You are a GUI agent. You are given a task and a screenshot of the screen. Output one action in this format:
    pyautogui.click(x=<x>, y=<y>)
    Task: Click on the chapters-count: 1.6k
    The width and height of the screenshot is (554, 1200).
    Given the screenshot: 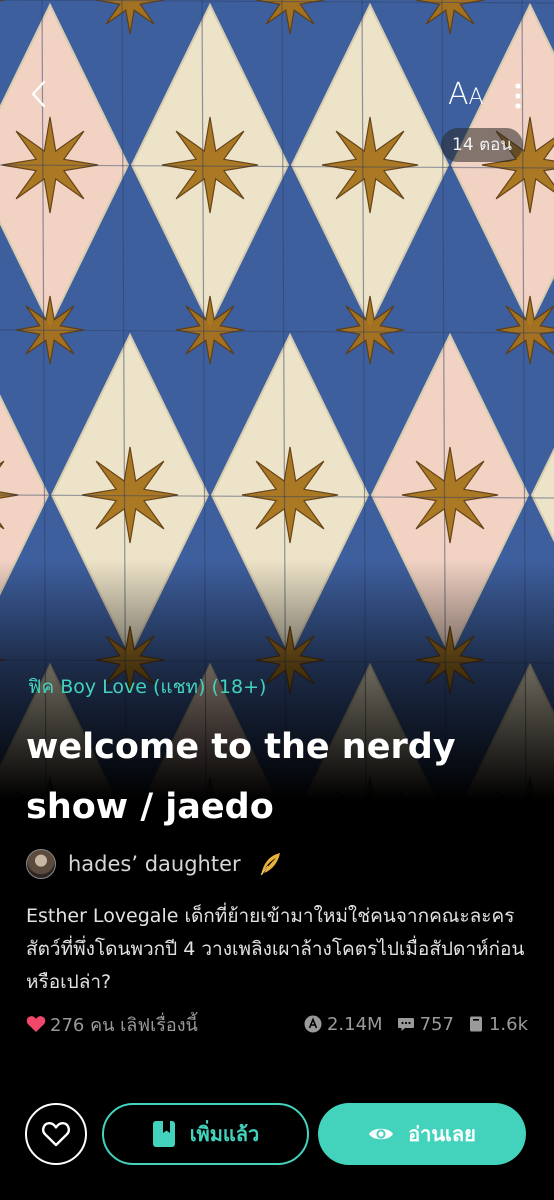 What is the action you would take?
    pyautogui.click(x=508, y=1024)
    